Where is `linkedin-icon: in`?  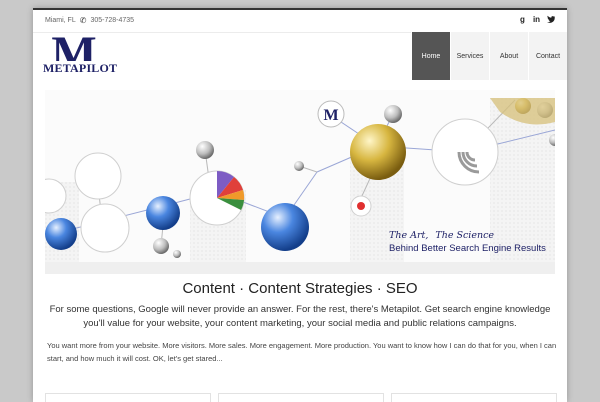
linkedin-icon: in is located at coordinates (536, 20).